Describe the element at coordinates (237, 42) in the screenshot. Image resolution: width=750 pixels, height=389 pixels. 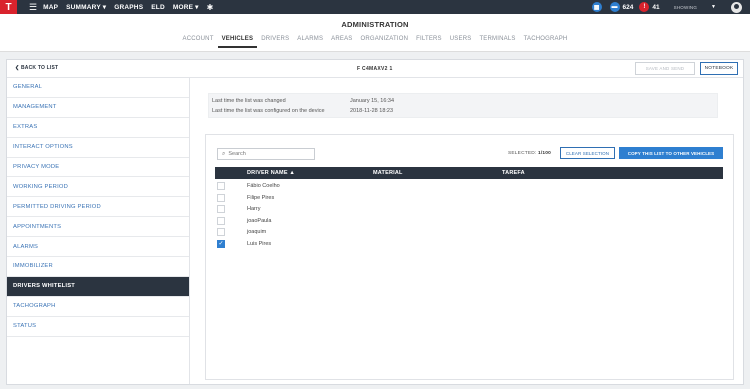
I see `tab-vehicles: VEHICLES` at that location.